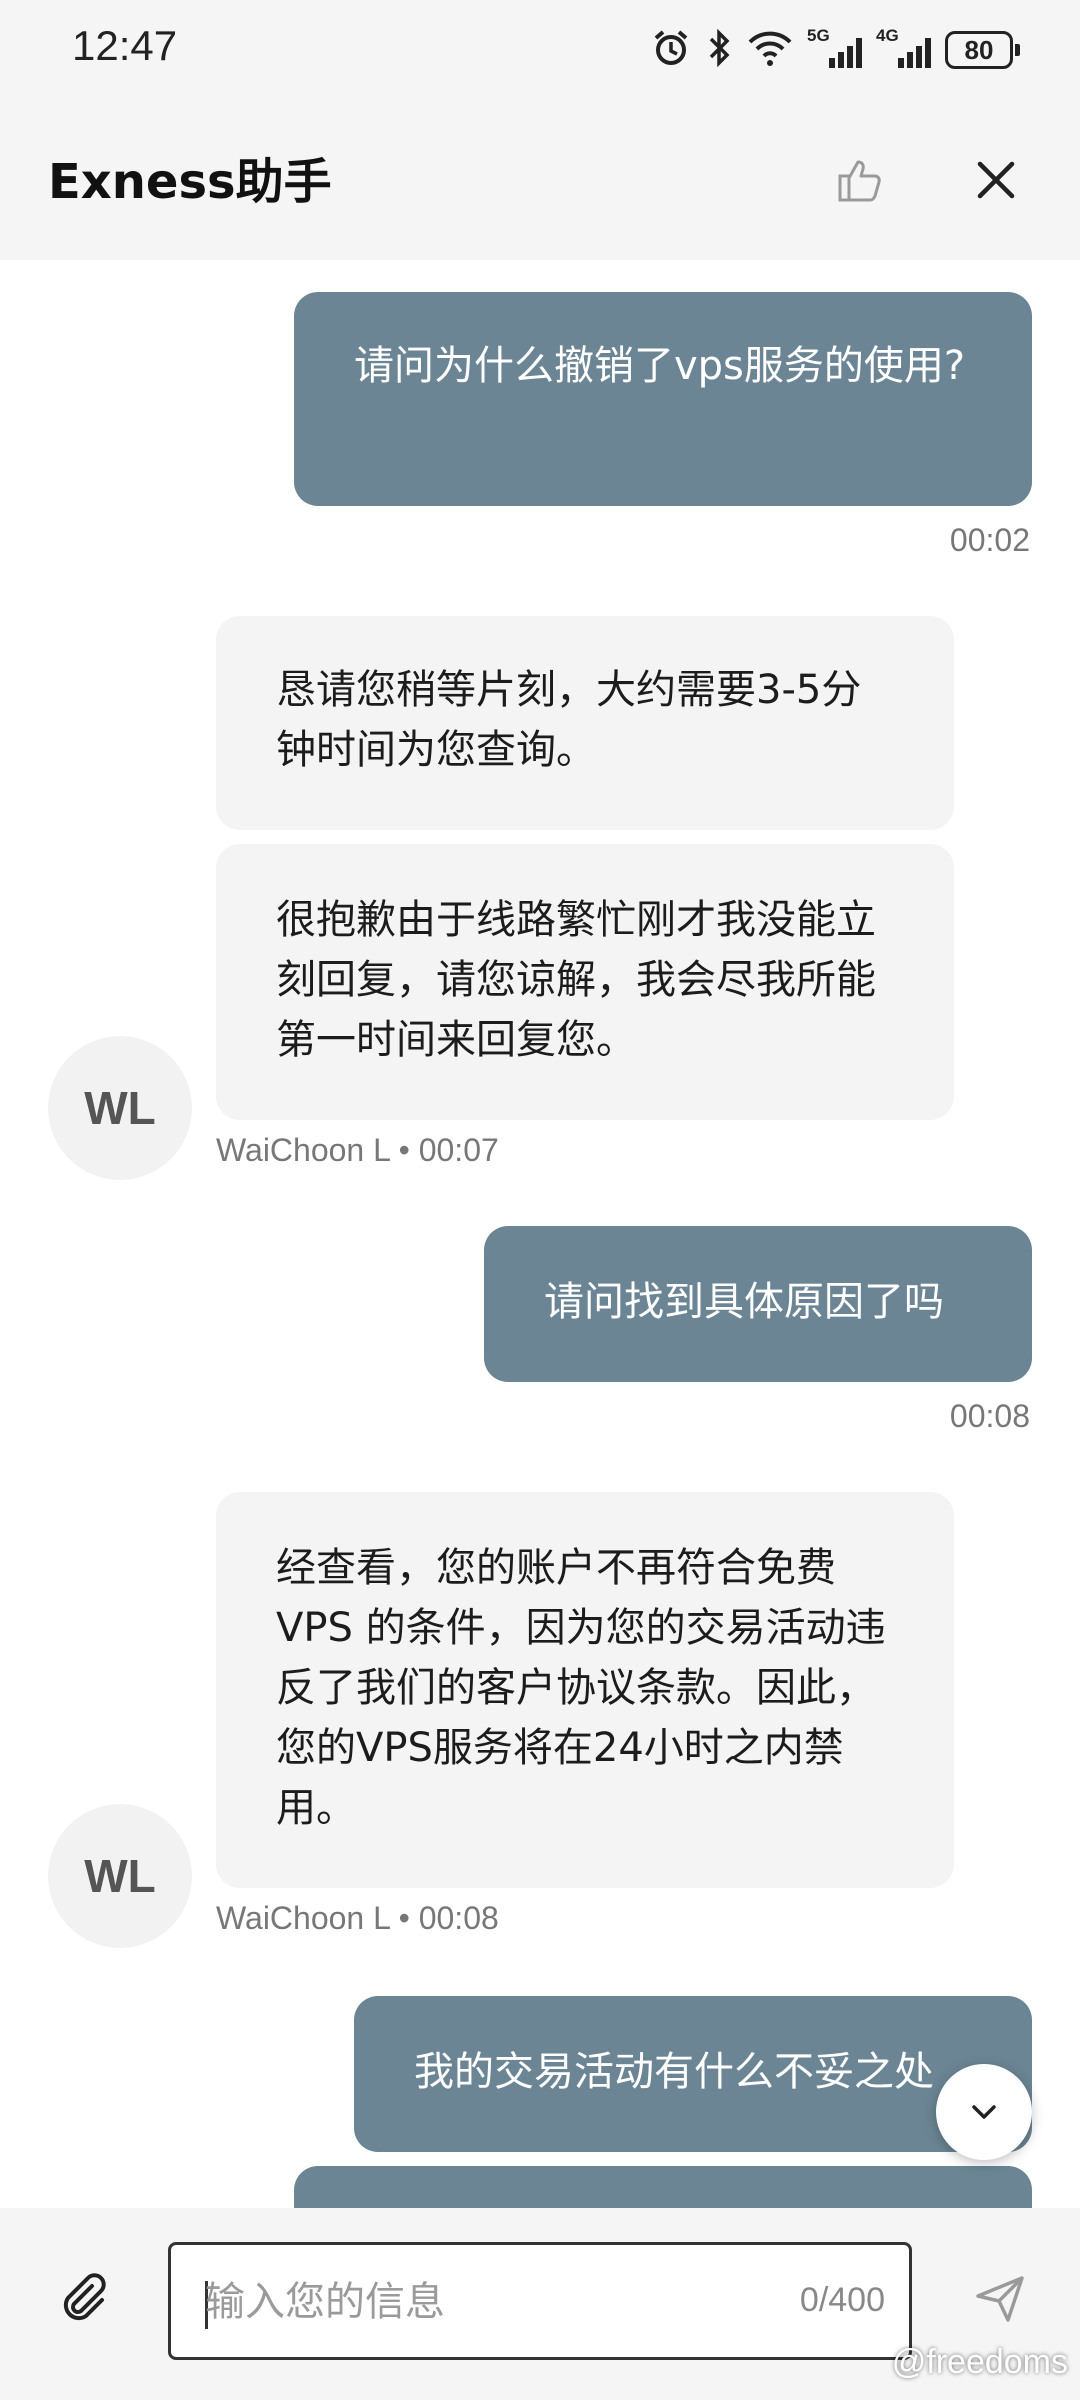 The height and width of the screenshot is (2400, 1080). I want to click on paperclip-icon, so click(84, 2297).